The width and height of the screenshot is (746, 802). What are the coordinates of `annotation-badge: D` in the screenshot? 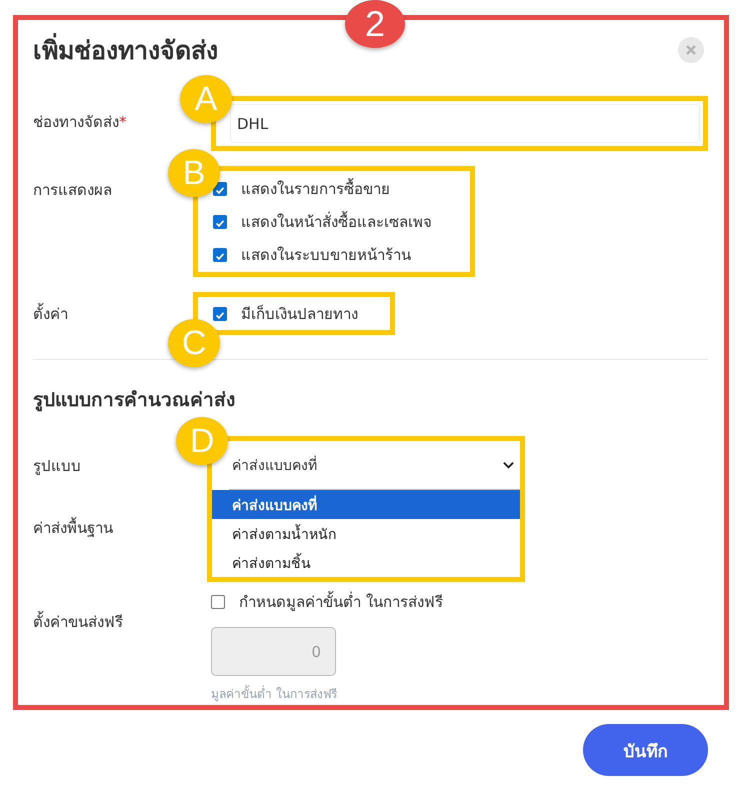 It's located at (202, 441).